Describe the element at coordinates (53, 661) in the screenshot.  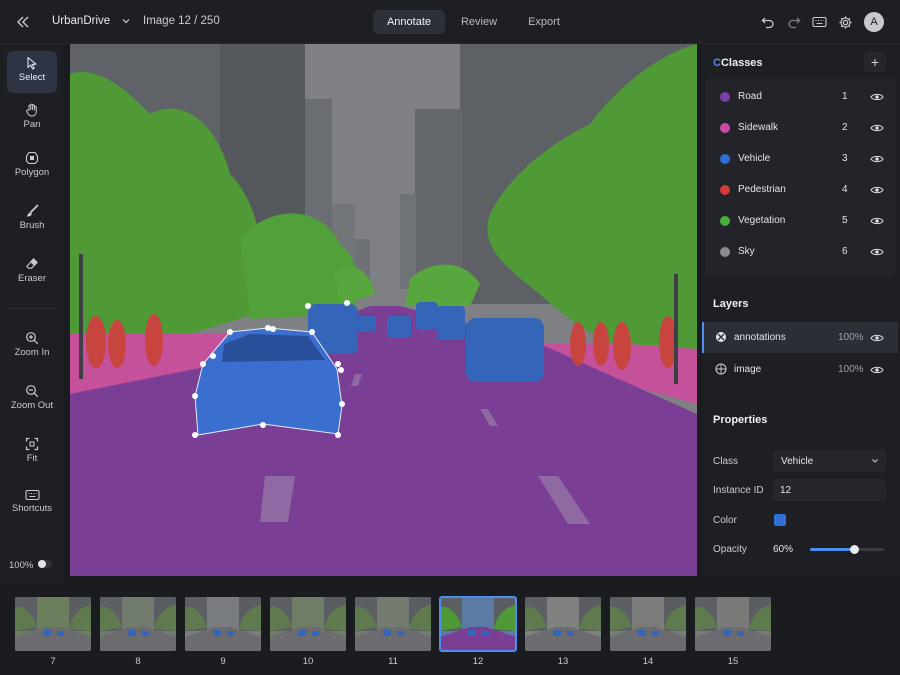
I see `thumbnail-number: 7` at that location.